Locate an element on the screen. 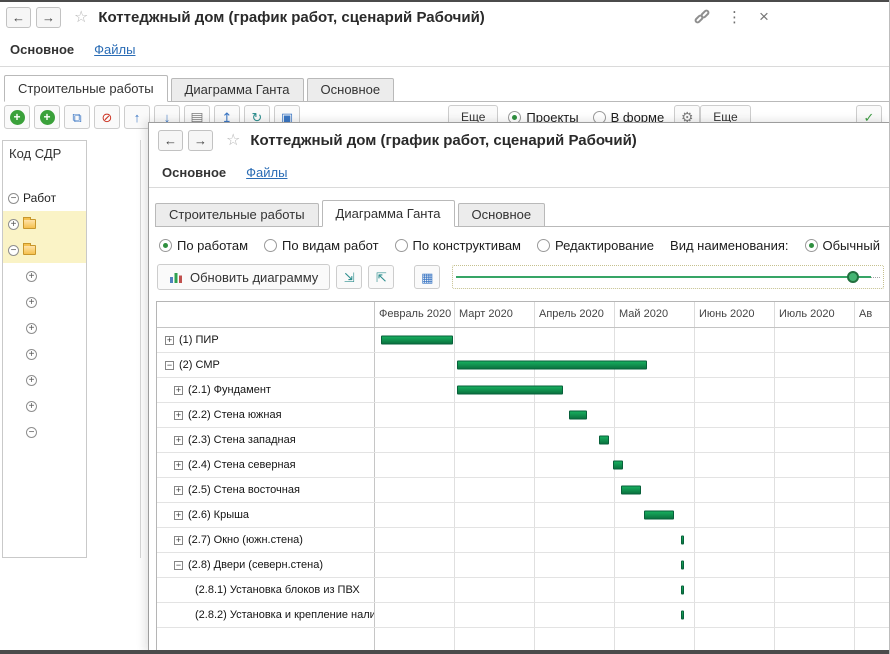  radio-option: По видам работ is located at coordinates (321, 245).